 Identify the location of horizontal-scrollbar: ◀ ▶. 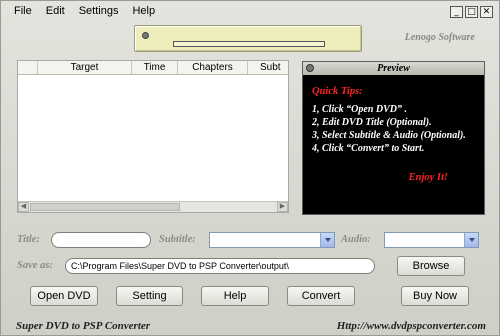
(153, 206).